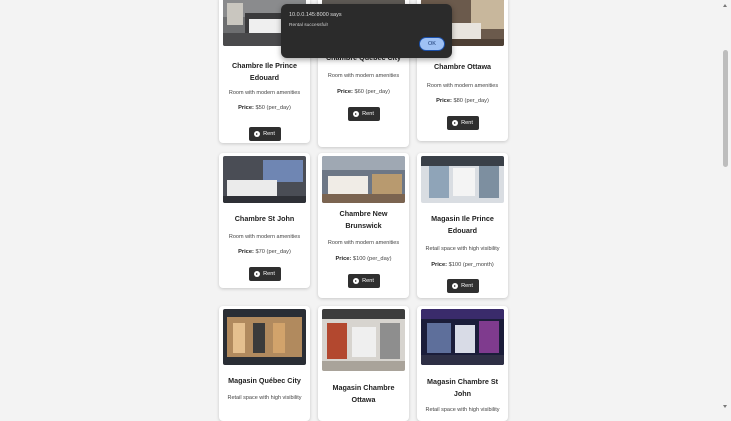 This screenshot has width=731, height=421. What do you see at coordinates (363, 92) in the screenshot?
I see `listing-price: Price: $60 (per_day)` at bounding box center [363, 92].